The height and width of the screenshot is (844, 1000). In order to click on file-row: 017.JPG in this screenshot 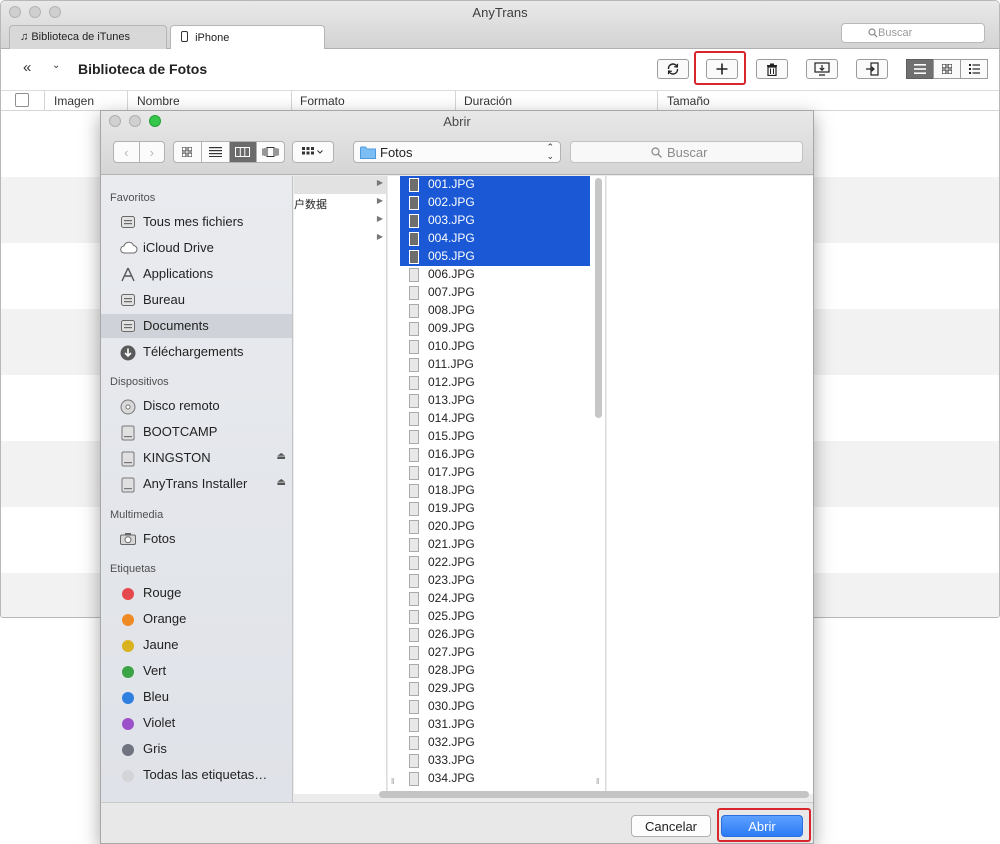, I will do `click(495, 473)`.